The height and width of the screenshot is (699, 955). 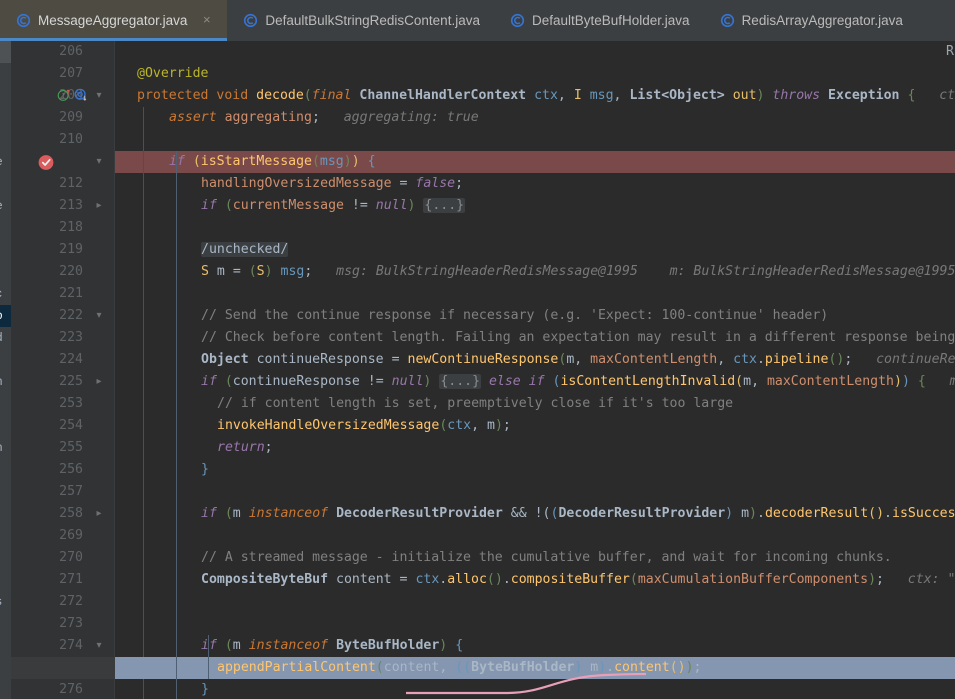 What do you see at coordinates (332, 646) in the screenshot?
I see `code-line-272: if (m instanceof ByteBufHolder) {` at bounding box center [332, 646].